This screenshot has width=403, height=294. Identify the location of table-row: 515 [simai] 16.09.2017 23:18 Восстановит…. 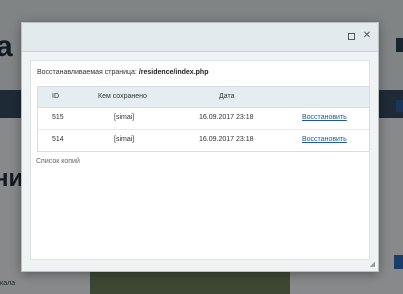
(203, 119).